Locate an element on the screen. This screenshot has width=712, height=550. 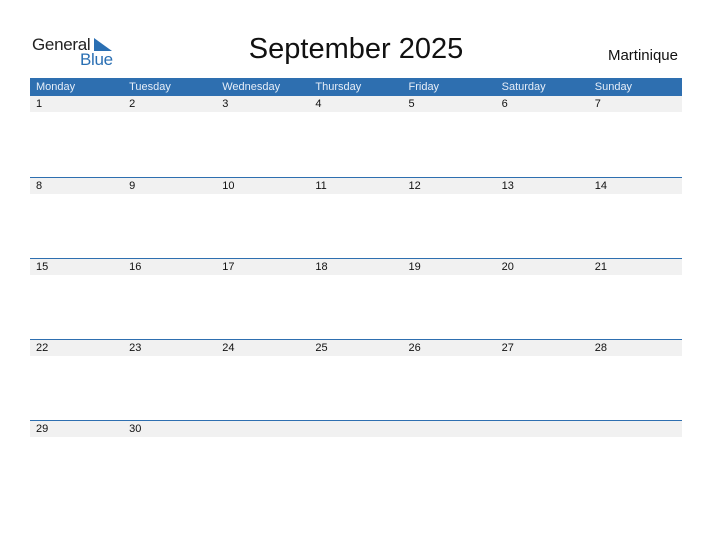
weekday-thursday: Thursday is located at coordinates (338, 87).